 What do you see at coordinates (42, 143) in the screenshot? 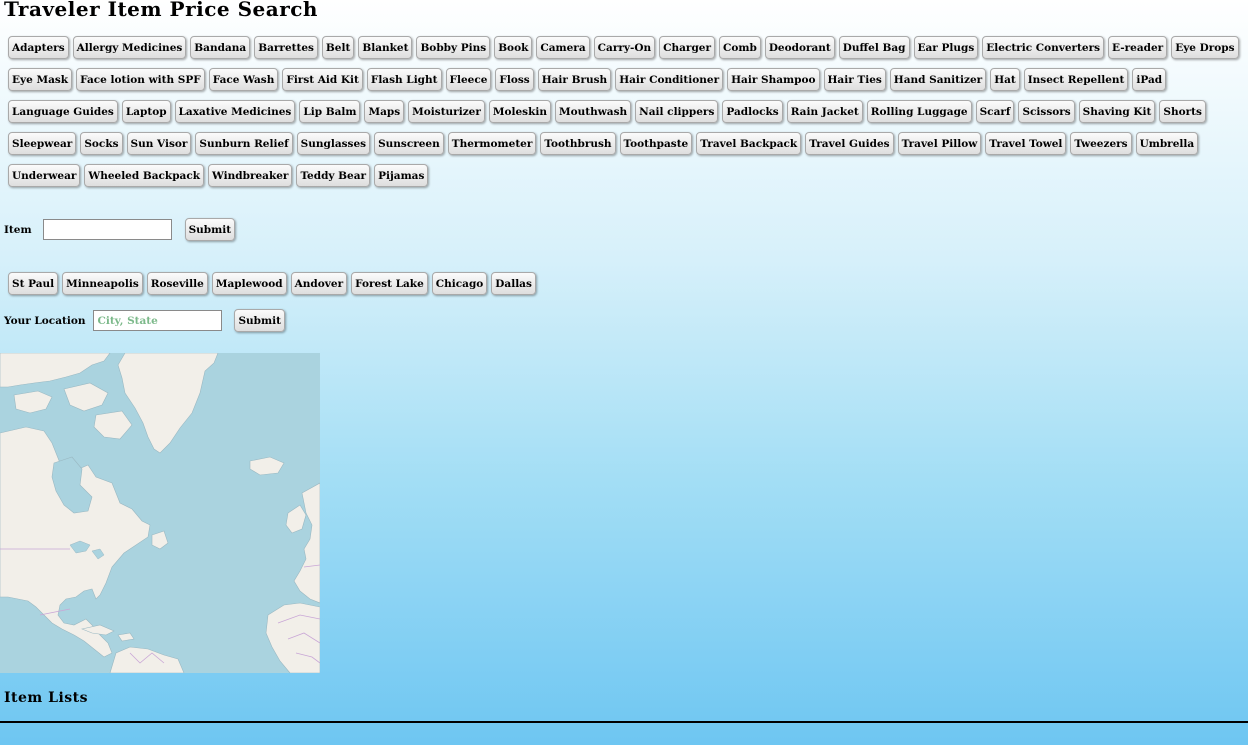
I see `item-button-sleepwear: Sleepwear` at bounding box center [42, 143].